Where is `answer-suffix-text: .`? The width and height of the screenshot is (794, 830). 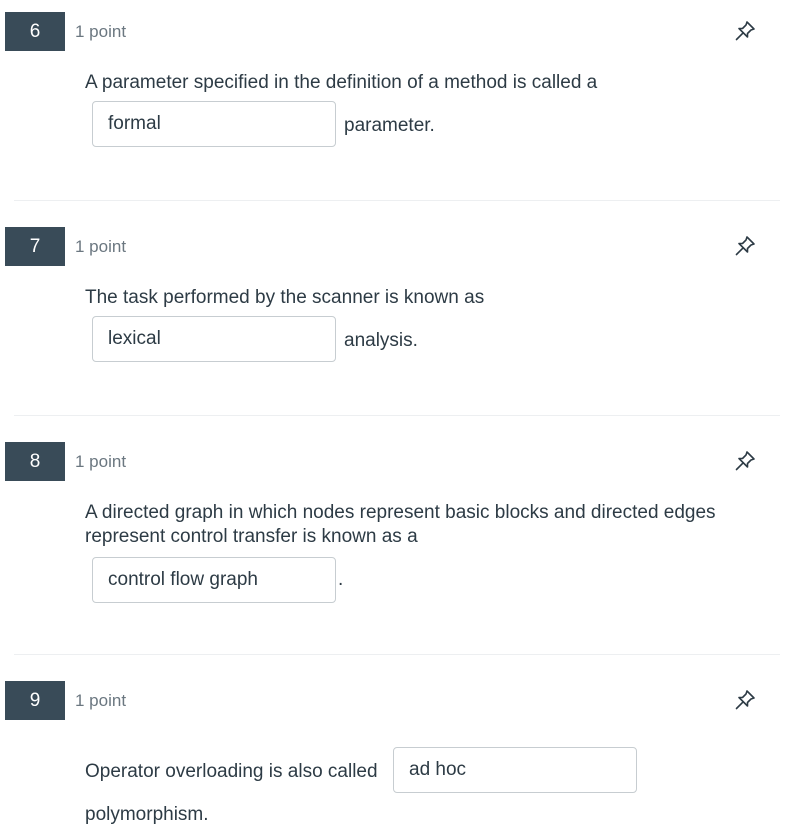
answer-suffix-text: . is located at coordinates (341, 579).